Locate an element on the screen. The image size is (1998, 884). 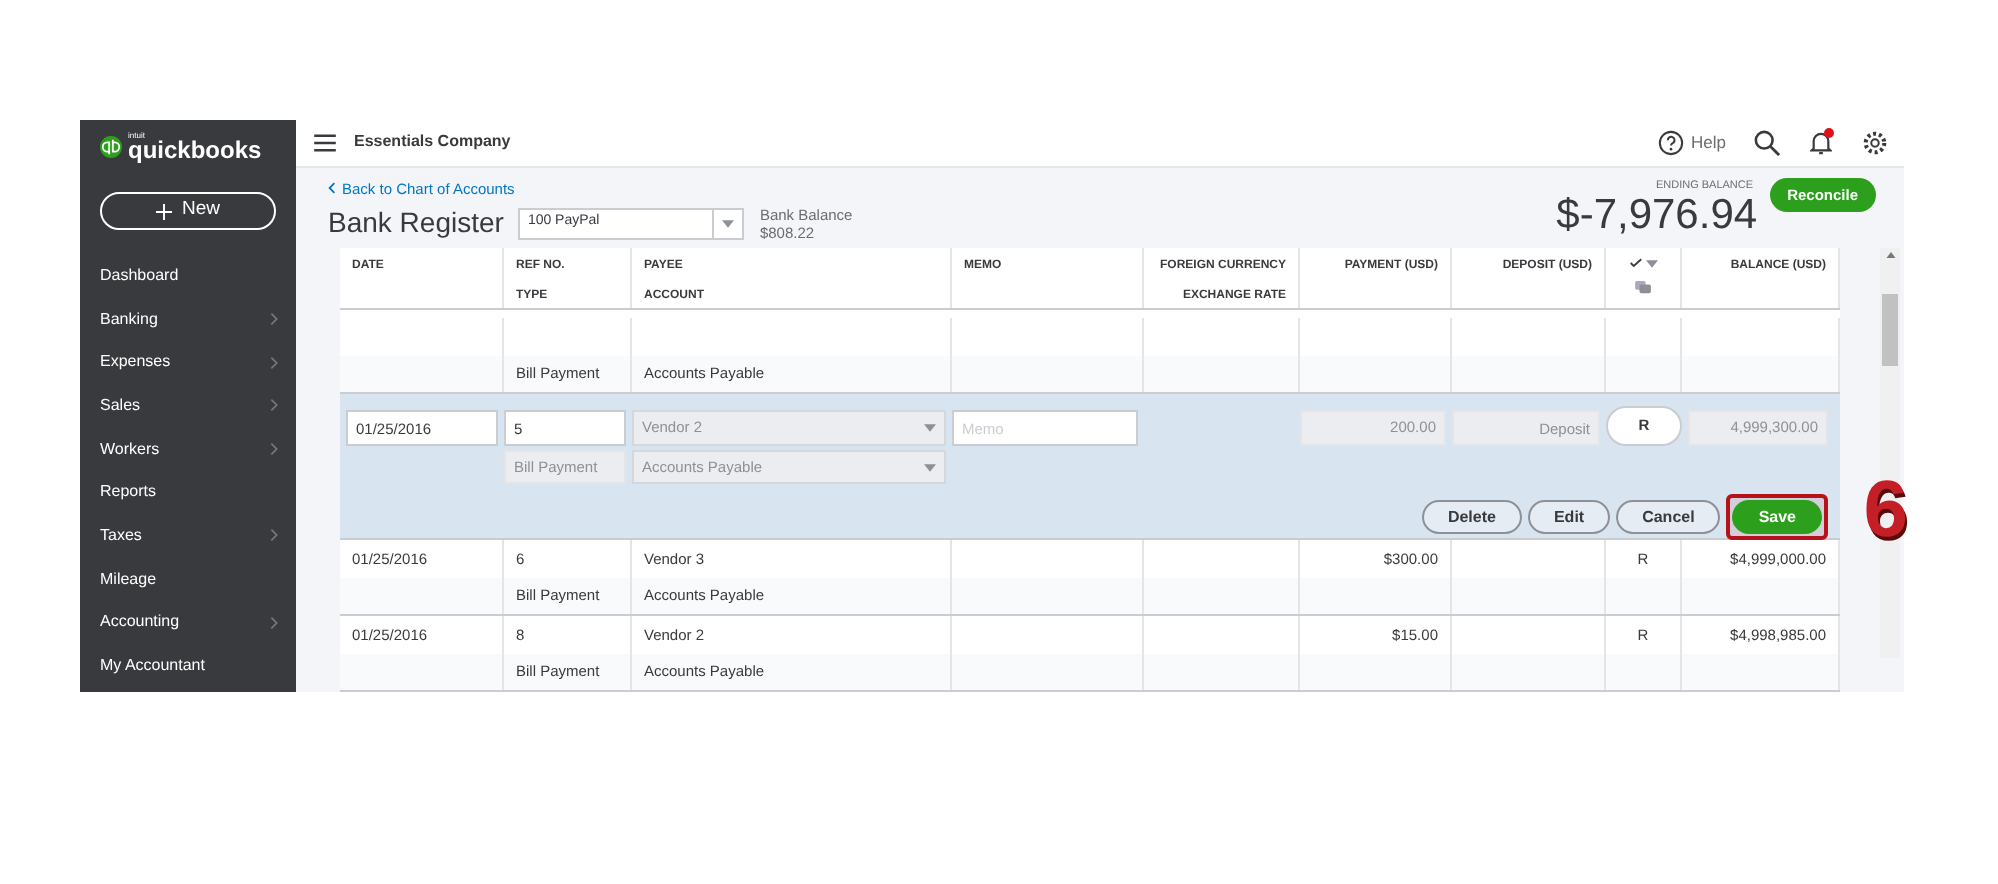
checkmark-icon is located at coordinates (1635, 263).